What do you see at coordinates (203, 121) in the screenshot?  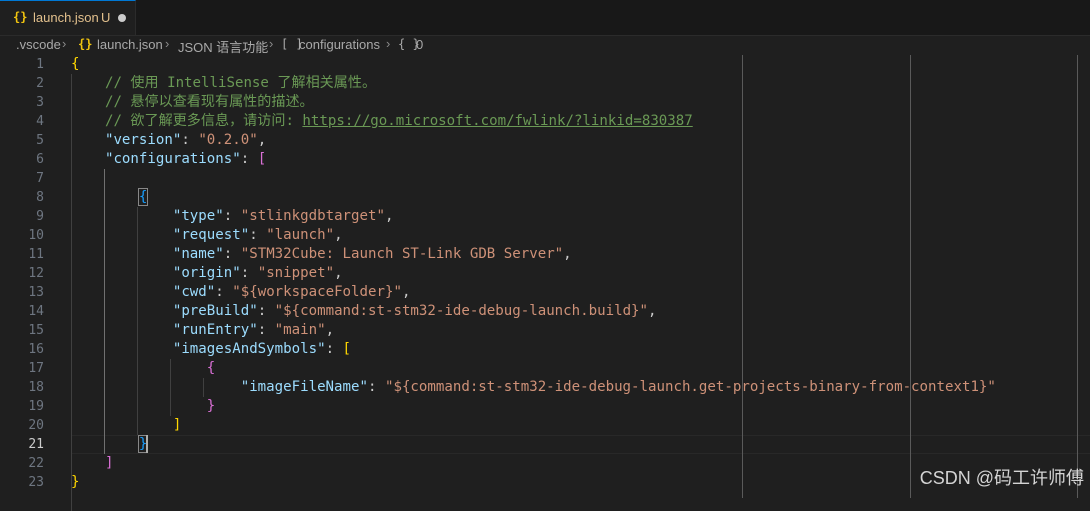 I see `comment: // 欲了解更多信息，请访问:` at bounding box center [203, 121].